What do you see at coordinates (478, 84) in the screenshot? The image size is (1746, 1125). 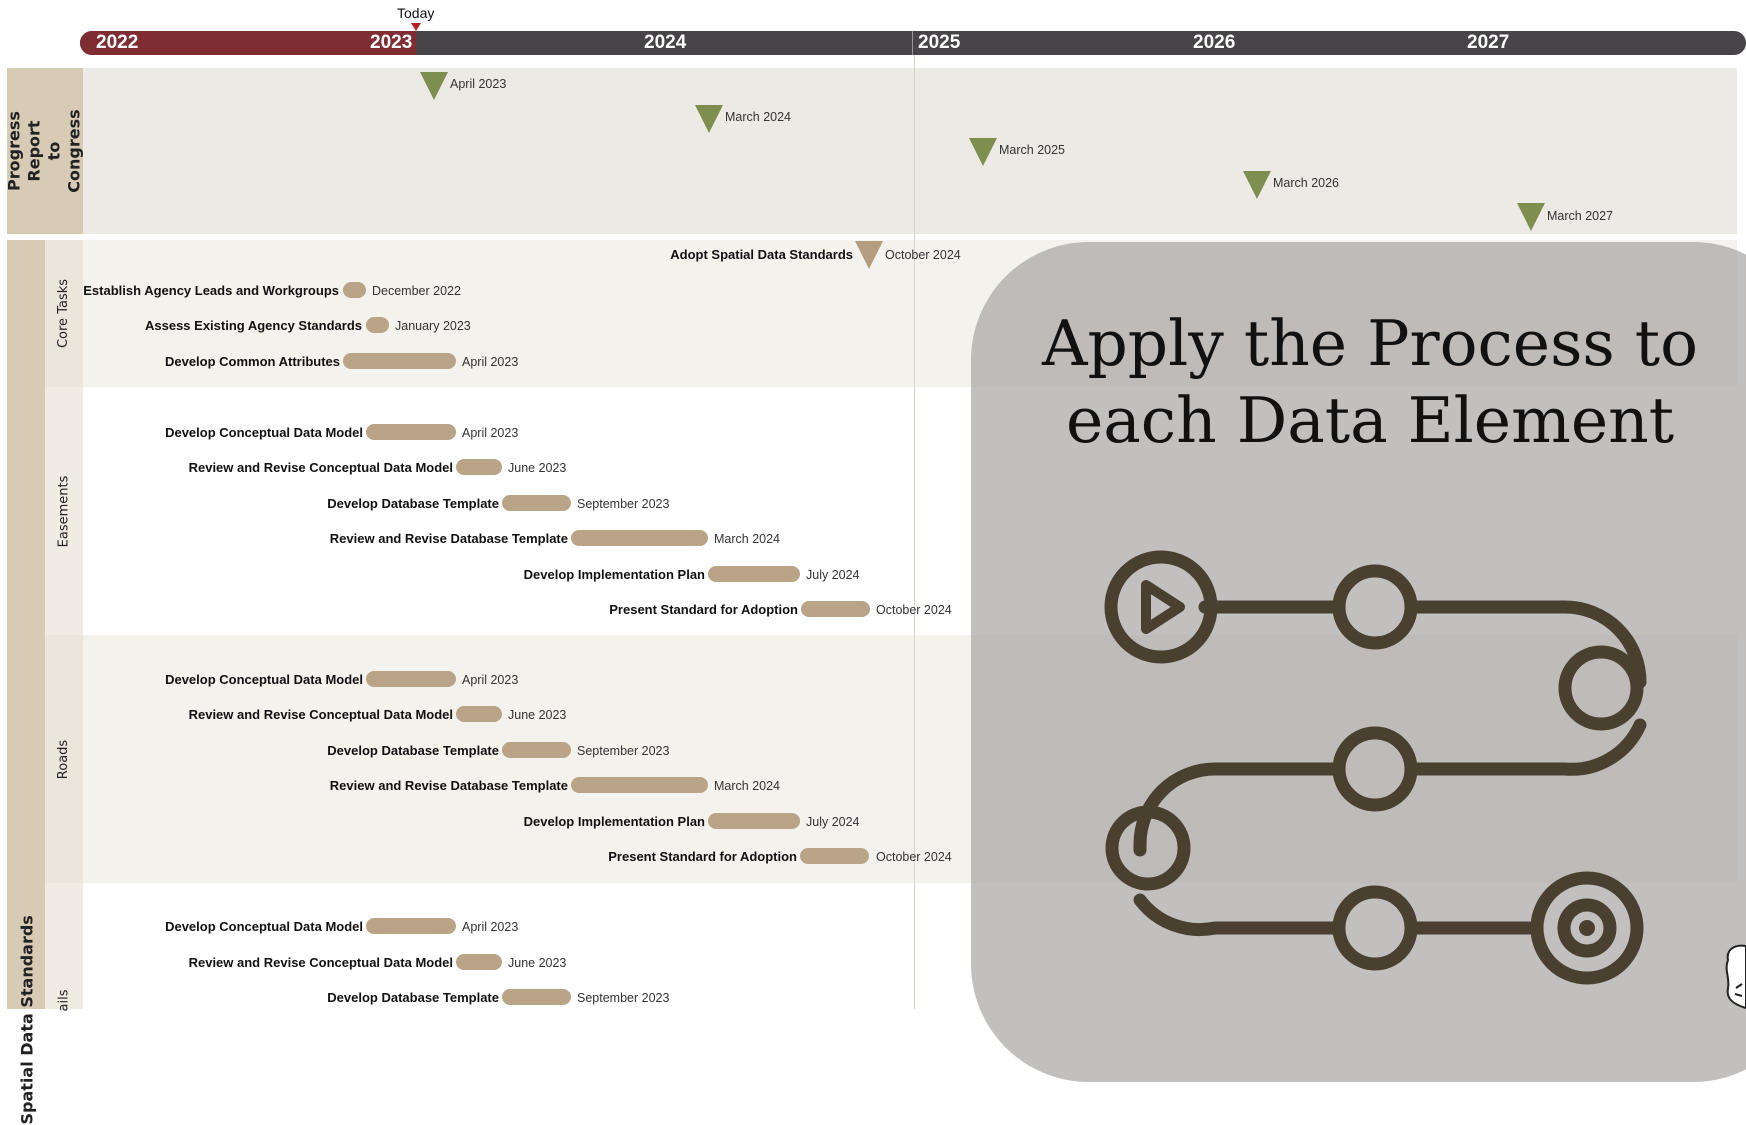 I see `milestone-date: April 2023` at bounding box center [478, 84].